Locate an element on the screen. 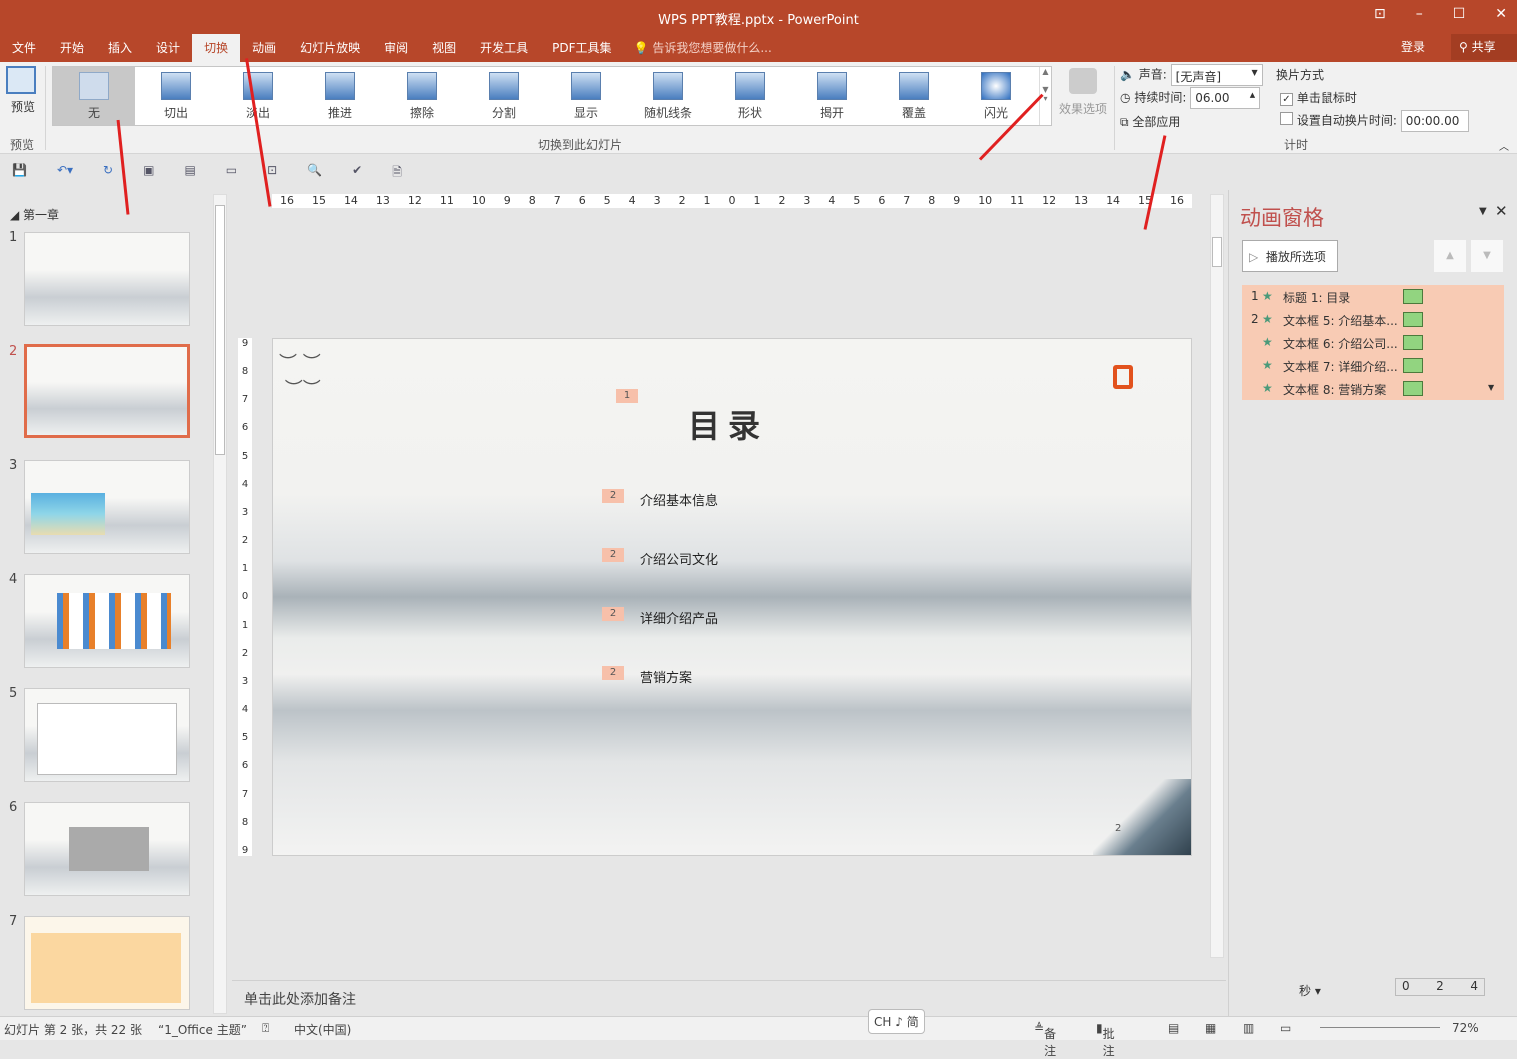  slide-sorter-icon: ▦ is located at coordinates (1210, 1028).